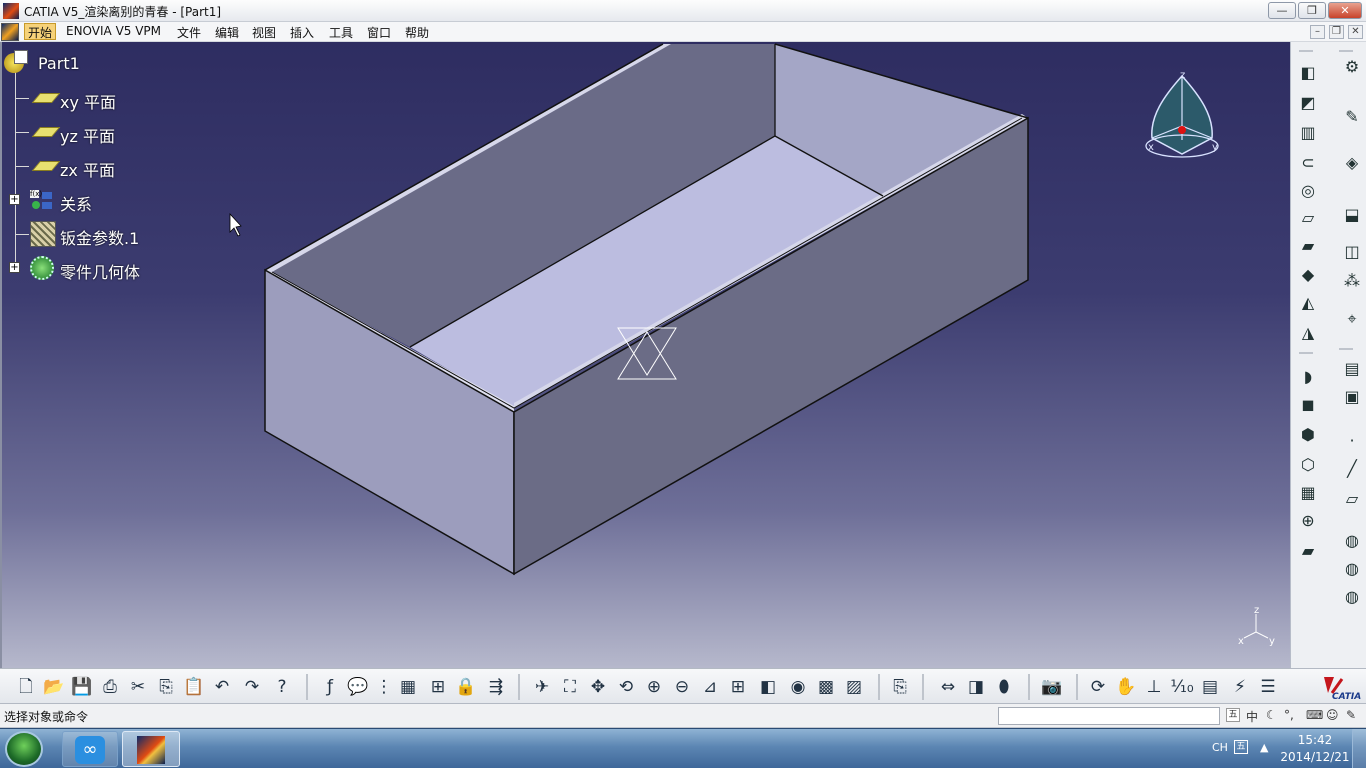 This screenshot has width=1366, height=768. I want to click on mesh-icon: ▦, so click(1308, 493).